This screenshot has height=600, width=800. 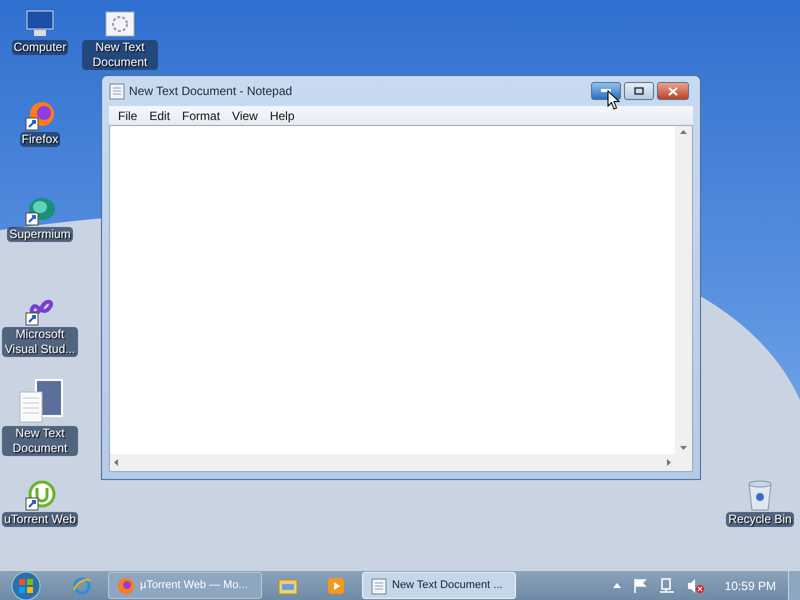 I want to click on menu-item: Format, so click(x=201, y=115).